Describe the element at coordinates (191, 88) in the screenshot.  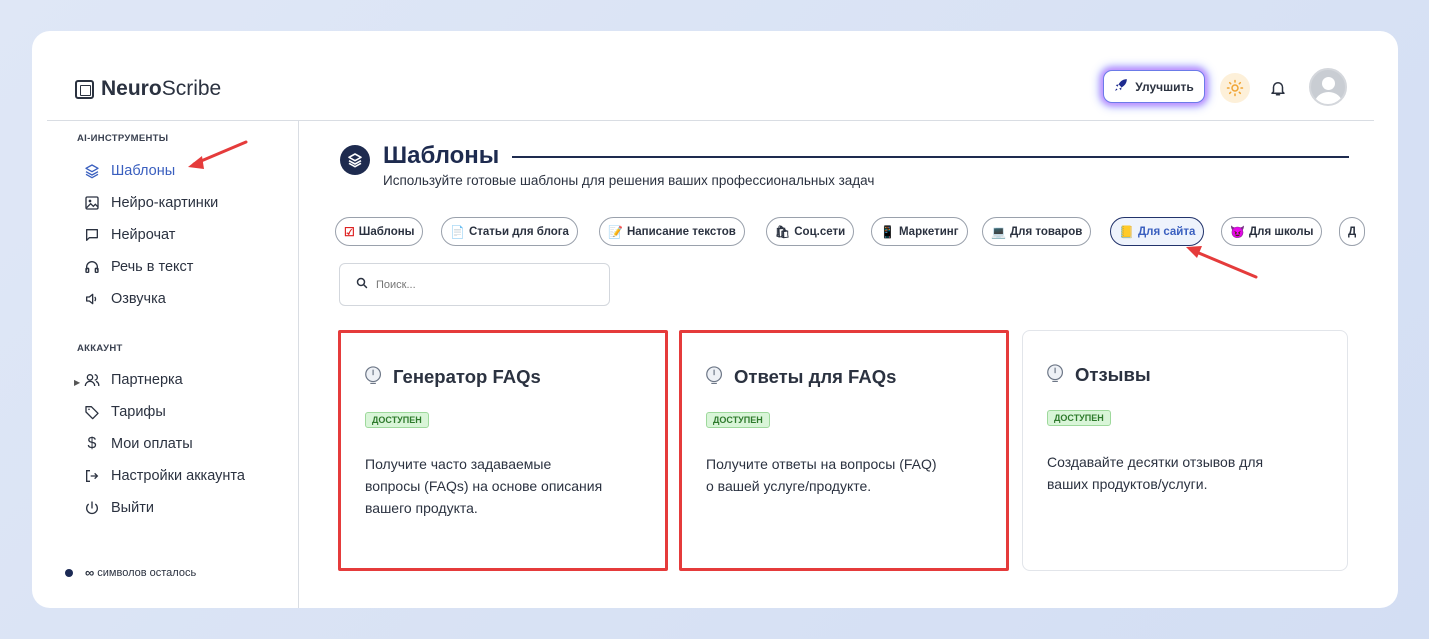
I see `brand-name-rest: Scribe` at that location.